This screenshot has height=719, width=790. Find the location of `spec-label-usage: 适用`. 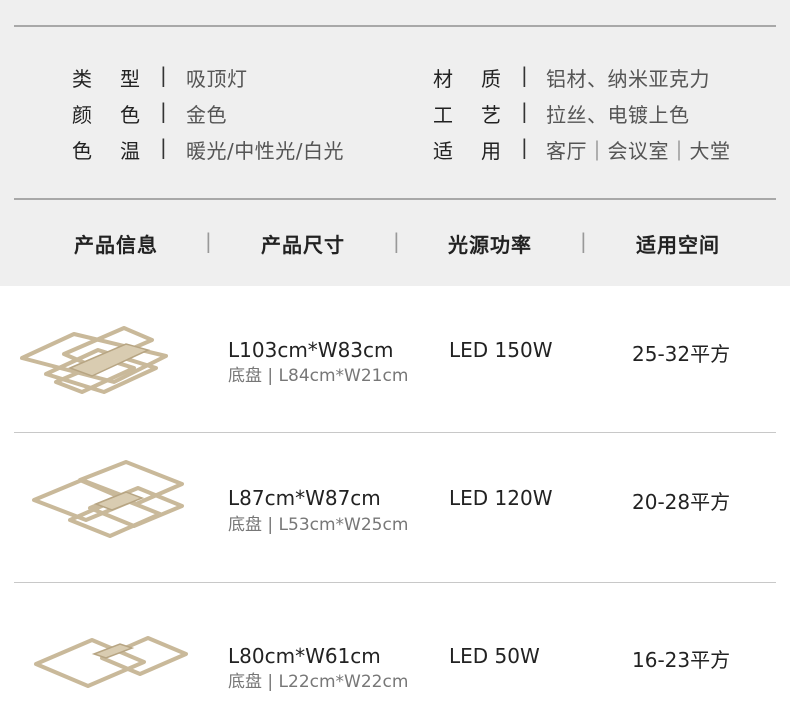

spec-label-usage: 适用 is located at coordinates (481, 151).